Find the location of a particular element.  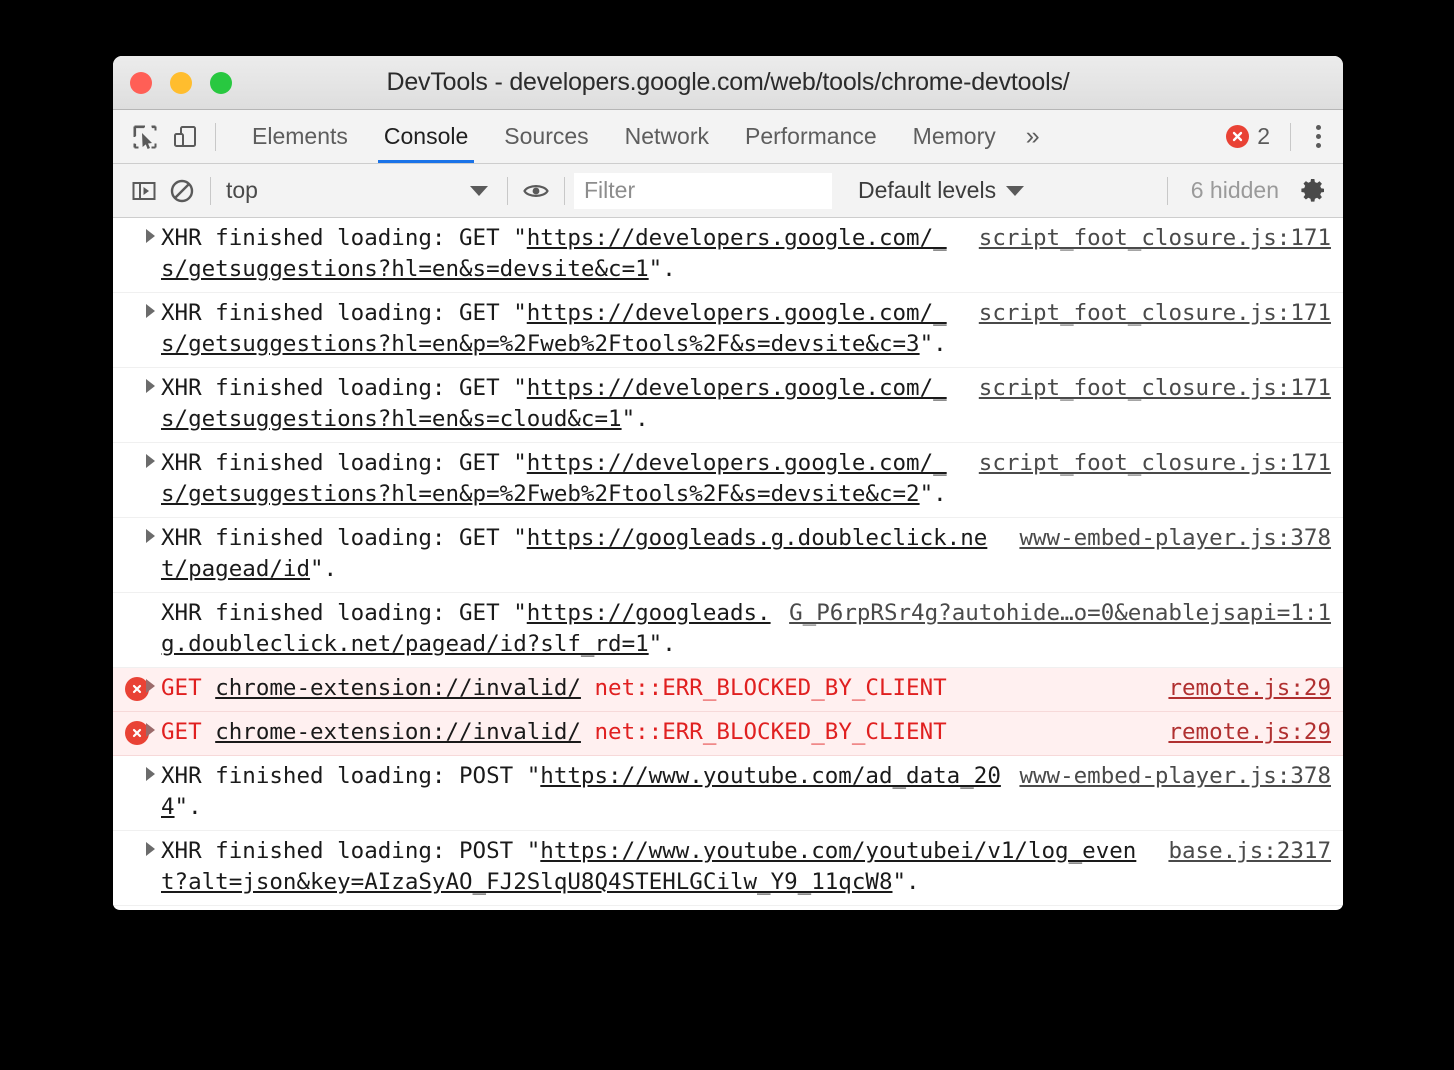

console-toolbar: top Default levels 6 hidden is located at coordinates (728, 191).